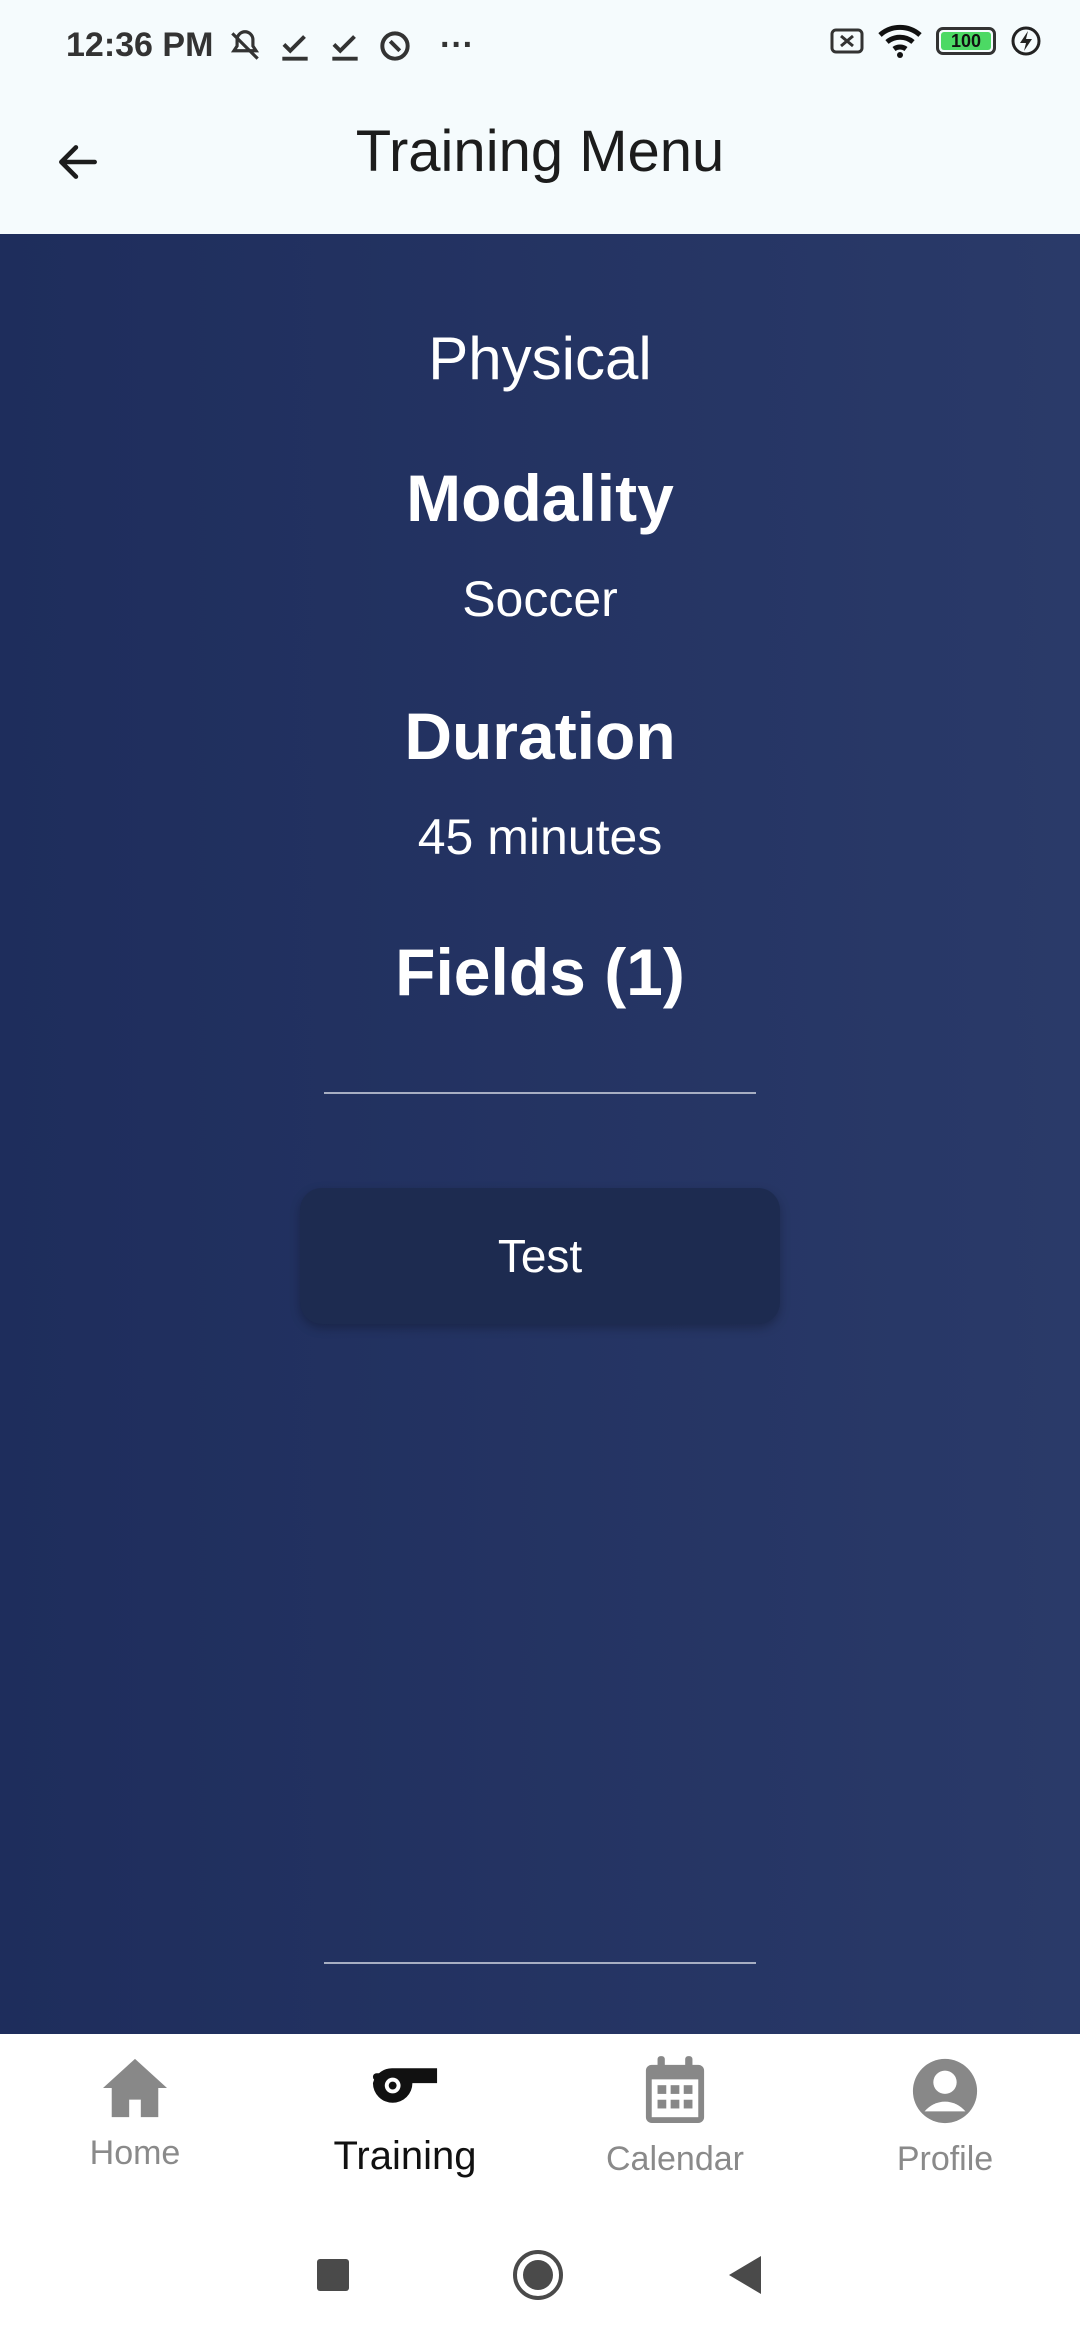 The width and height of the screenshot is (1080, 2340). What do you see at coordinates (540, 498) in the screenshot?
I see `modality-label: Modality` at bounding box center [540, 498].